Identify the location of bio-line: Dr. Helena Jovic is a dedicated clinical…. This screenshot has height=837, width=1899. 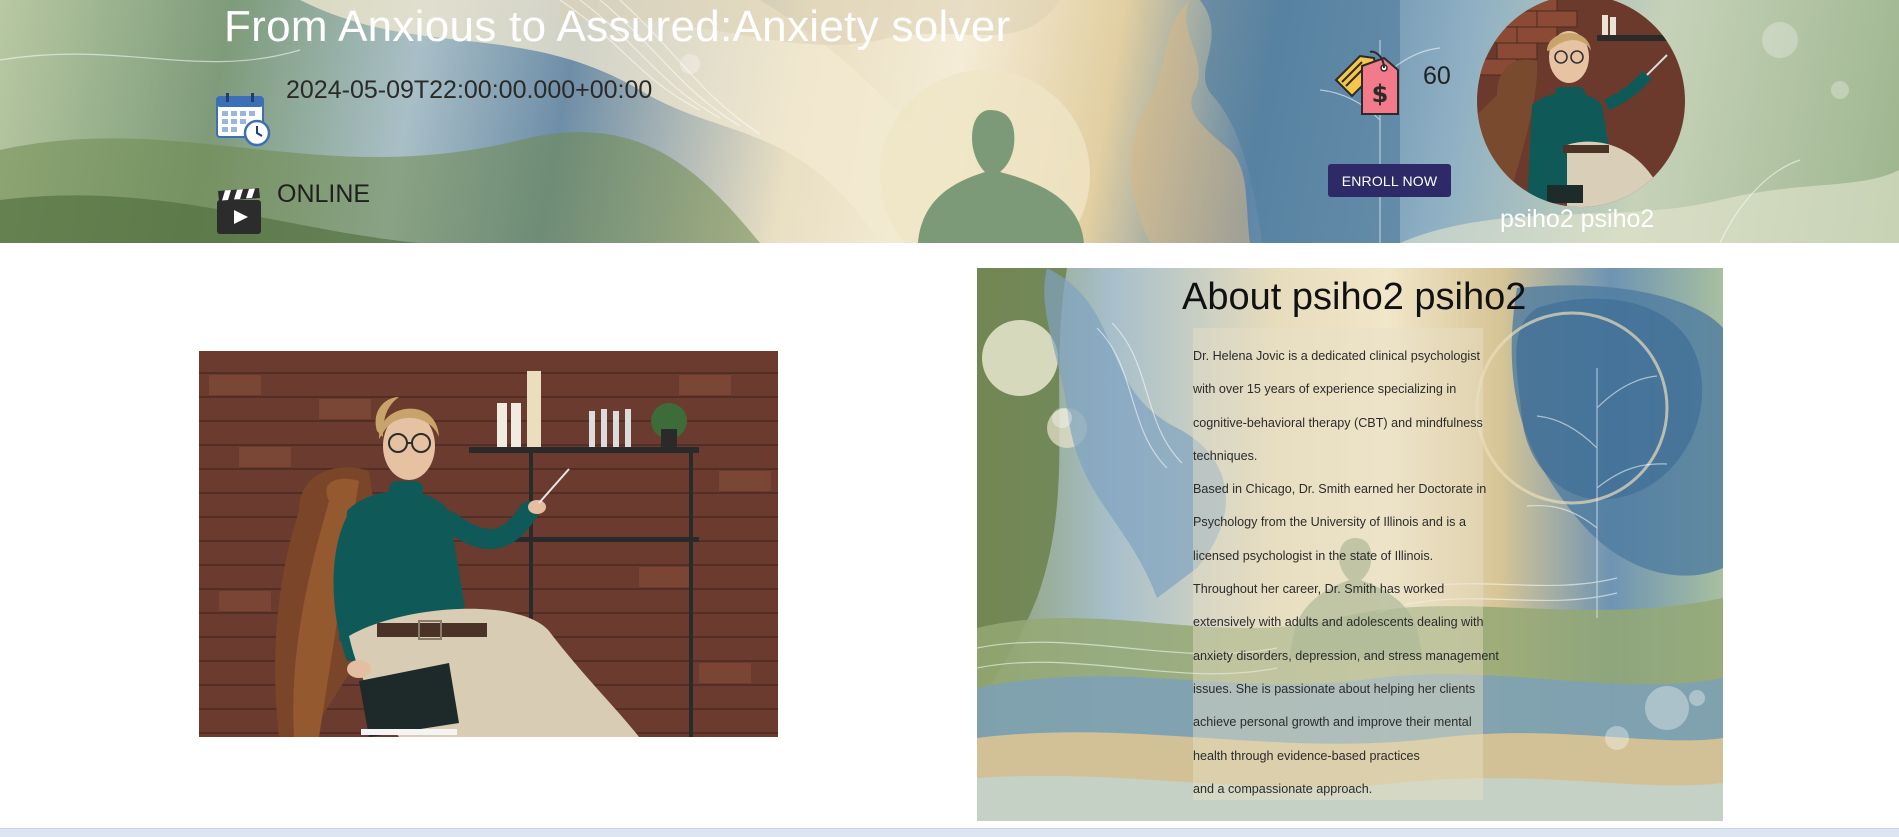
(1336, 356).